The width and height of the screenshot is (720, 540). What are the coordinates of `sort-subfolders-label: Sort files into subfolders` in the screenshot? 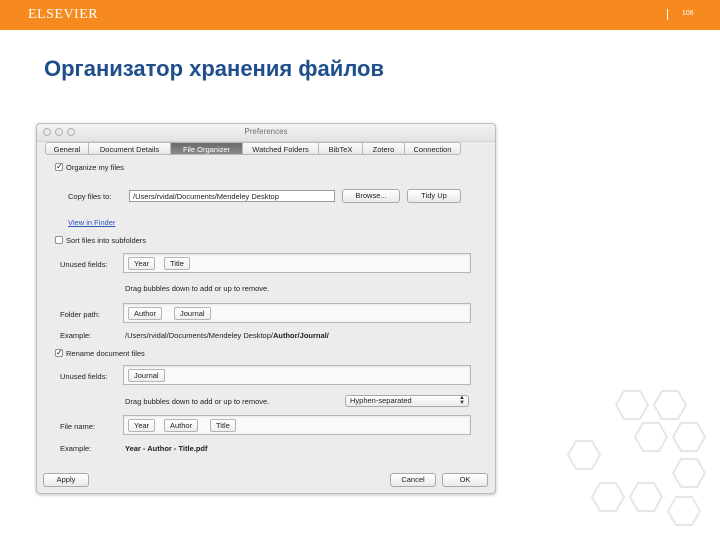 It's located at (106, 240).